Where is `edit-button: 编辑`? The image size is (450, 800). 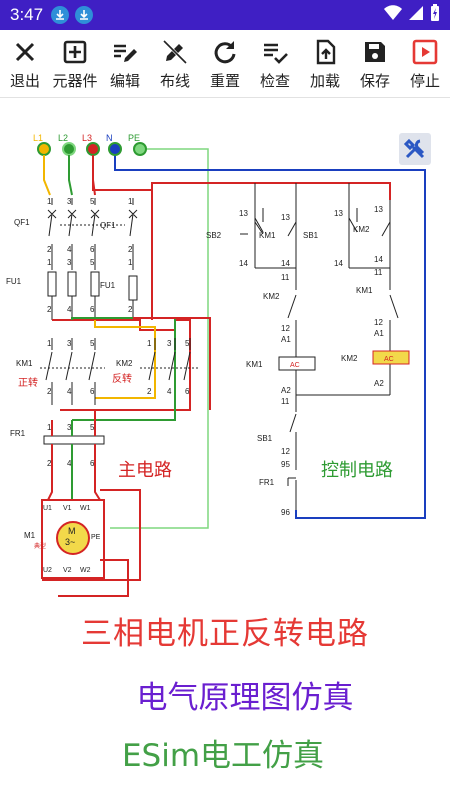 edit-button: 编辑 is located at coordinates (125, 63).